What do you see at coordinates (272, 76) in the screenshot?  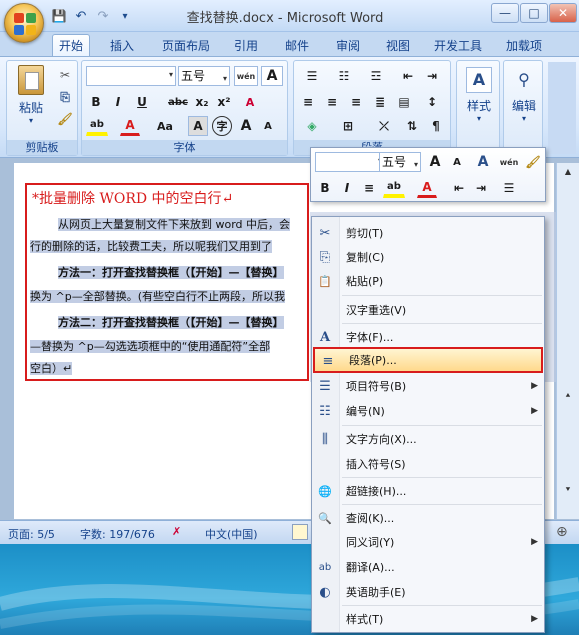 I see `char-border-icon: A` at bounding box center [272, 76].